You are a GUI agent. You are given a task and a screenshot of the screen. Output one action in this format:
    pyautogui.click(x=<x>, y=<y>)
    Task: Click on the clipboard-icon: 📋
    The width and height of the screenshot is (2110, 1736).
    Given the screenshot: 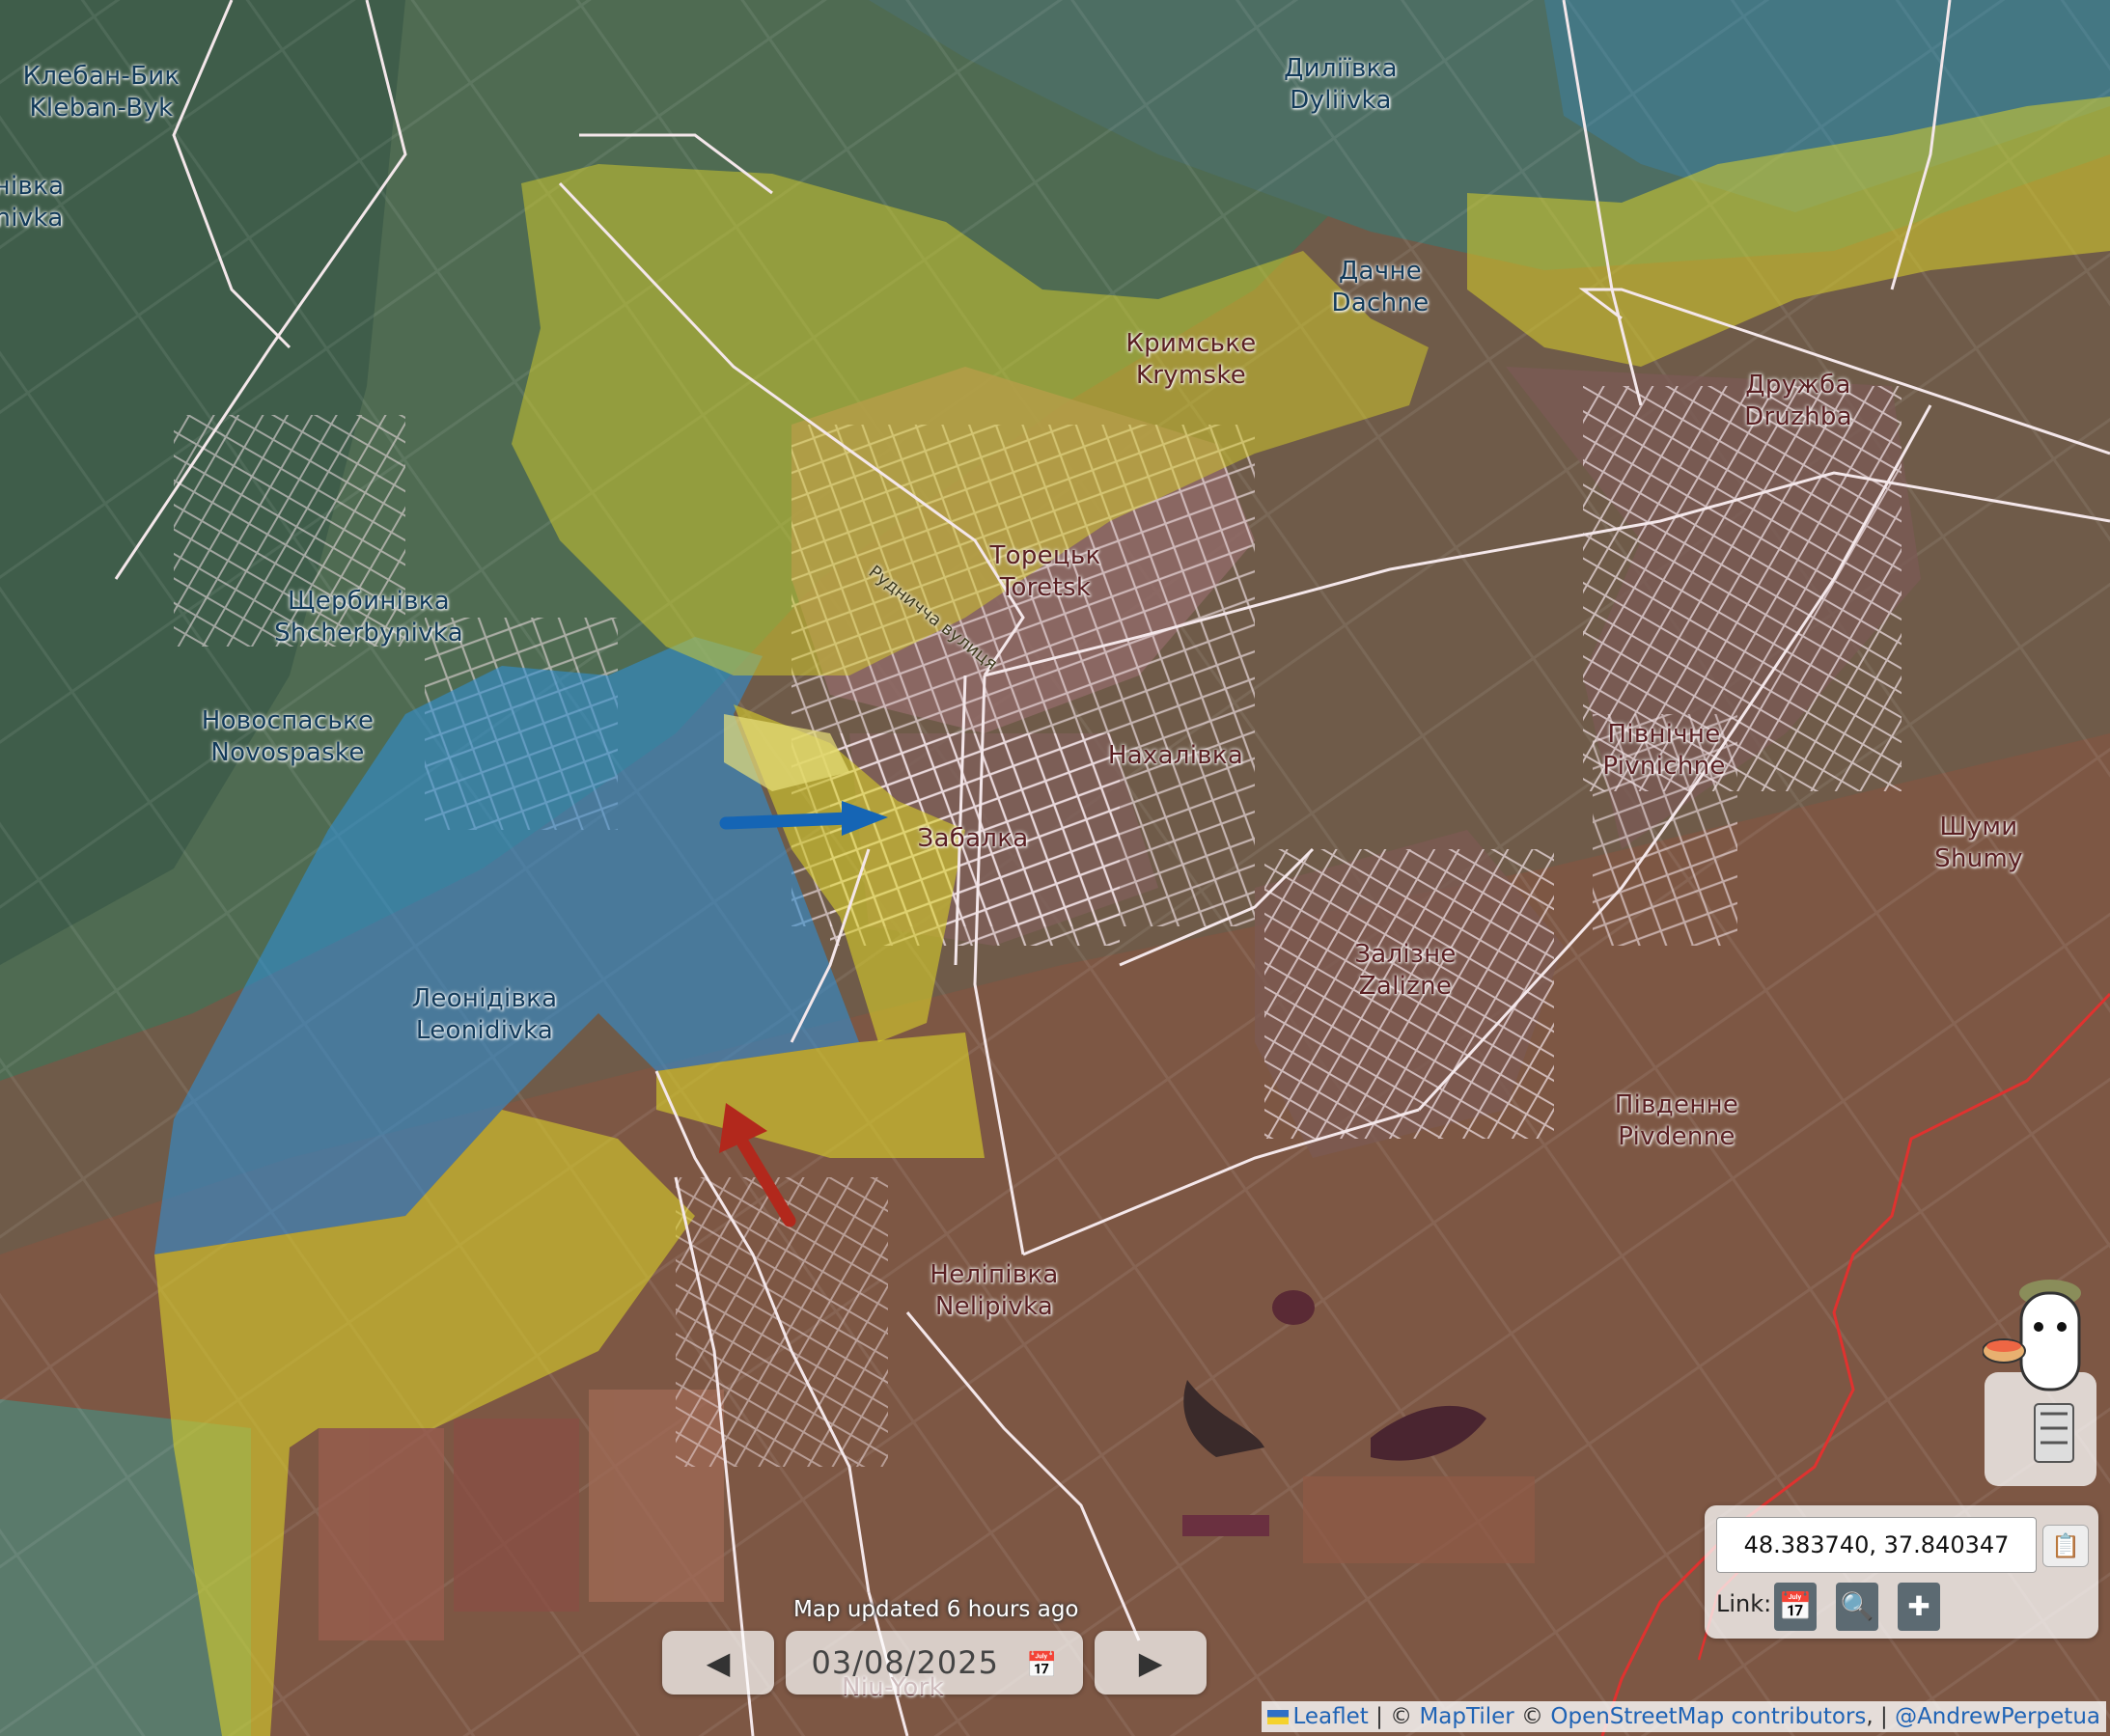 What is the action you would take?
    pyautogui.click(x=2065, y=1546)
    